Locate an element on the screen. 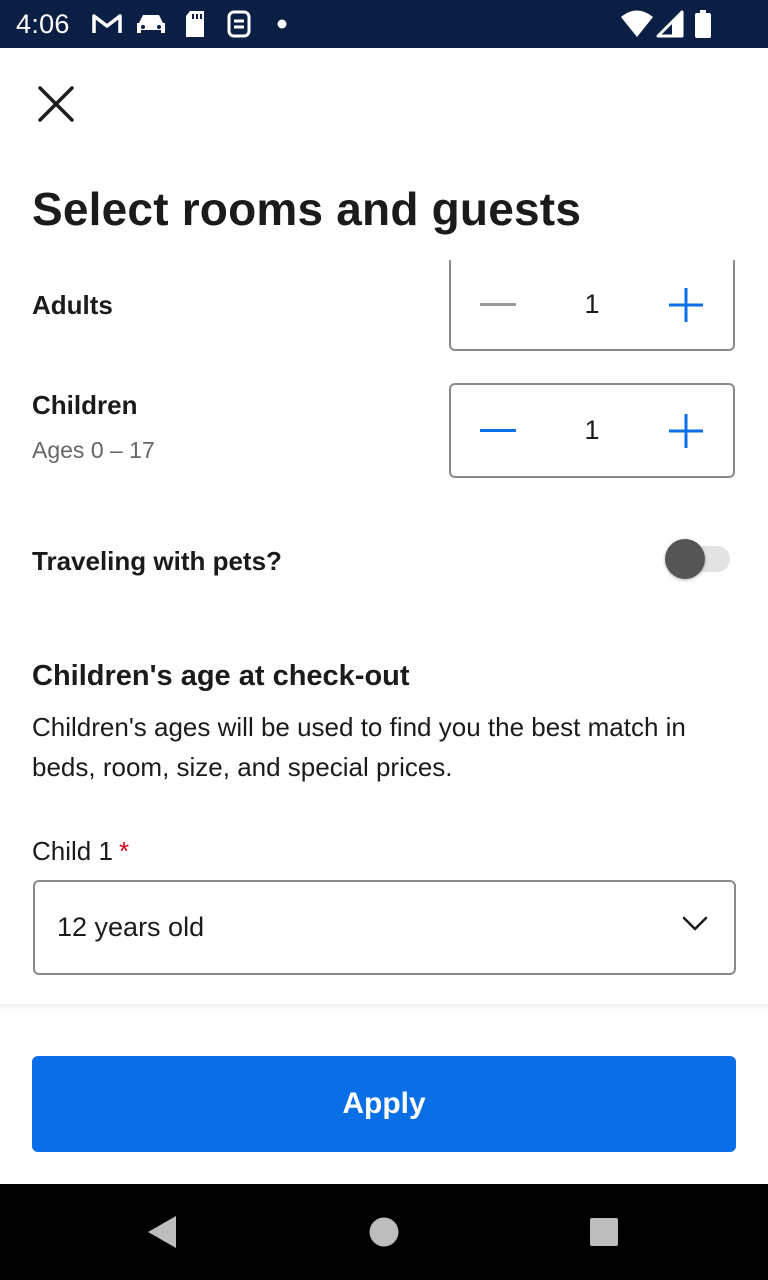 The width and height of the screenshot is (768, 1280). footer-divider is located at coordinates (384, 1007).